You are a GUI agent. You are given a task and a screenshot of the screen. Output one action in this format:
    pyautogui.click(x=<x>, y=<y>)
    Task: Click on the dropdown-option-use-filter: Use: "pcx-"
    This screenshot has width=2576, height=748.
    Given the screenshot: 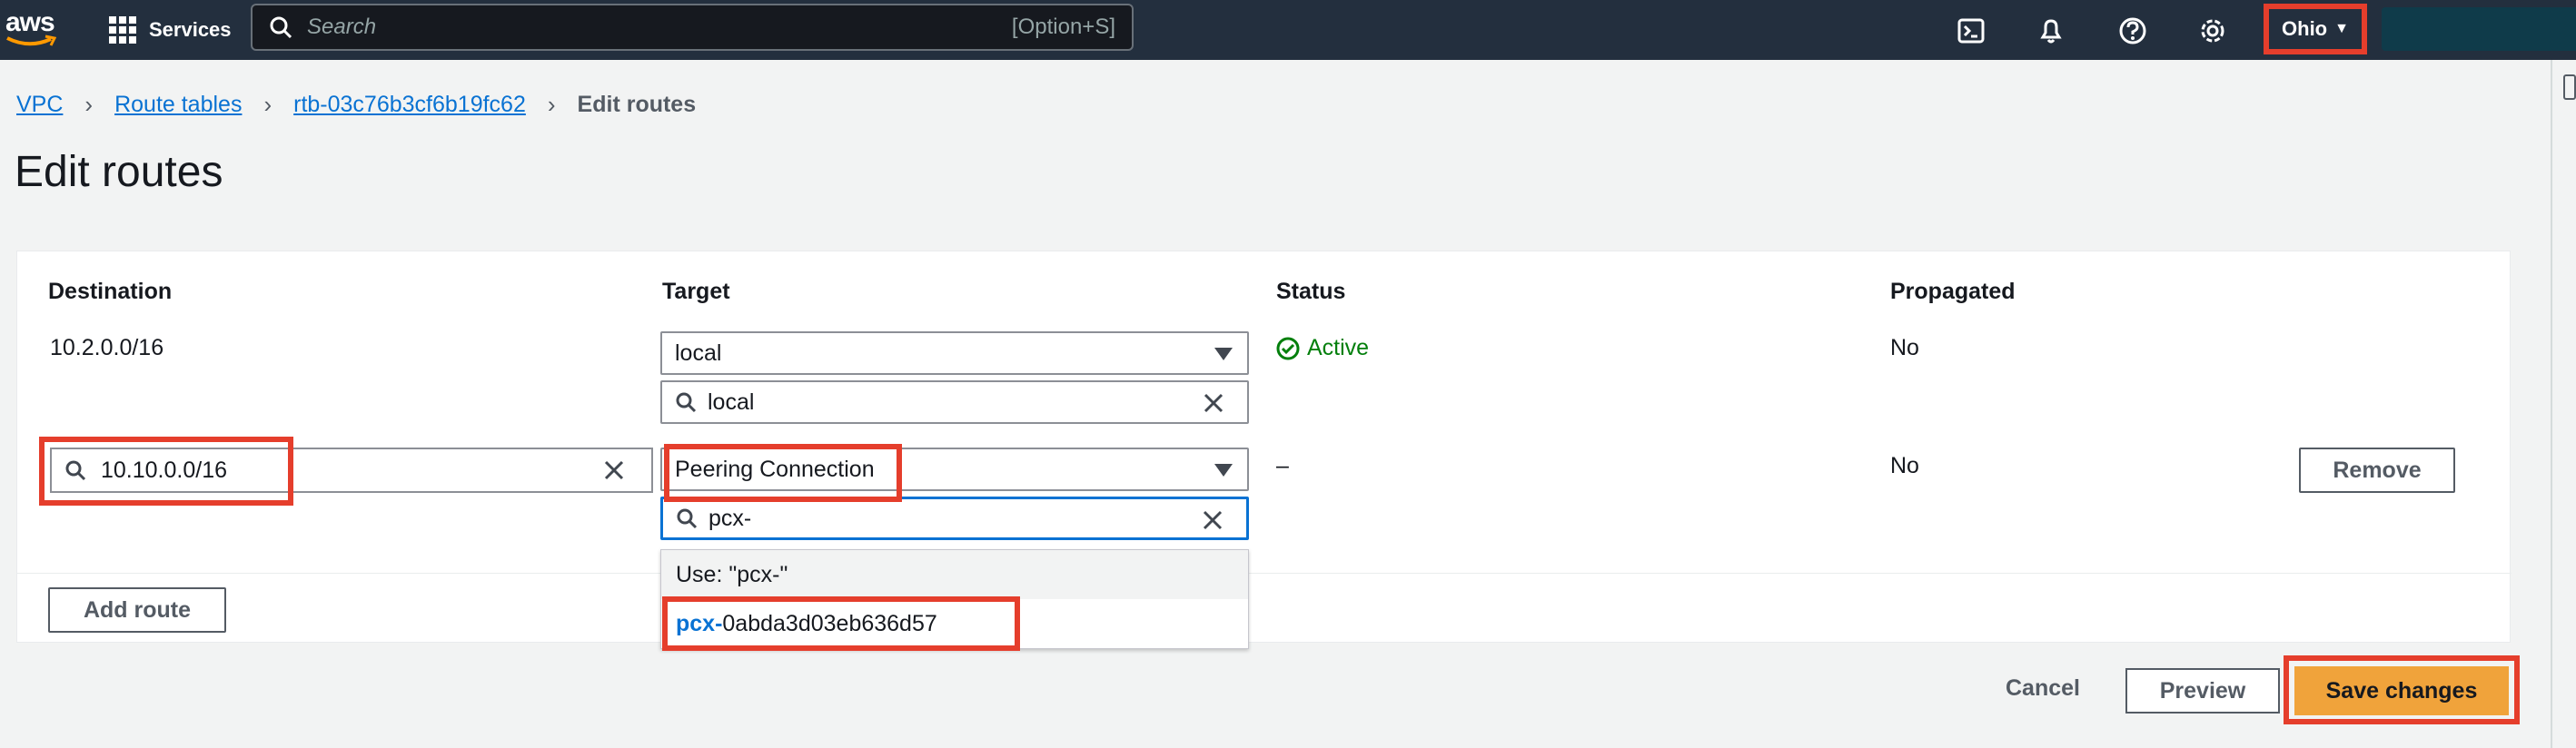 What is the action you would take?
    pyautogui.click(x=954, y=574)
    